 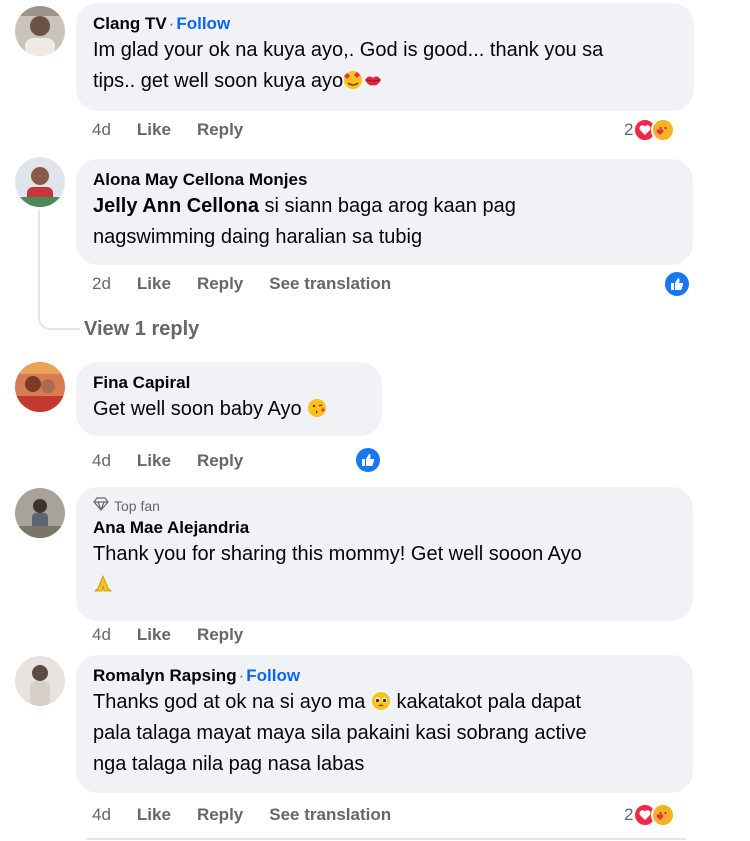 What do you see at coordinates (381, 700) in the screenshot?
I see `pleading-face-emoji-icon` at bounding box center [381, 700].